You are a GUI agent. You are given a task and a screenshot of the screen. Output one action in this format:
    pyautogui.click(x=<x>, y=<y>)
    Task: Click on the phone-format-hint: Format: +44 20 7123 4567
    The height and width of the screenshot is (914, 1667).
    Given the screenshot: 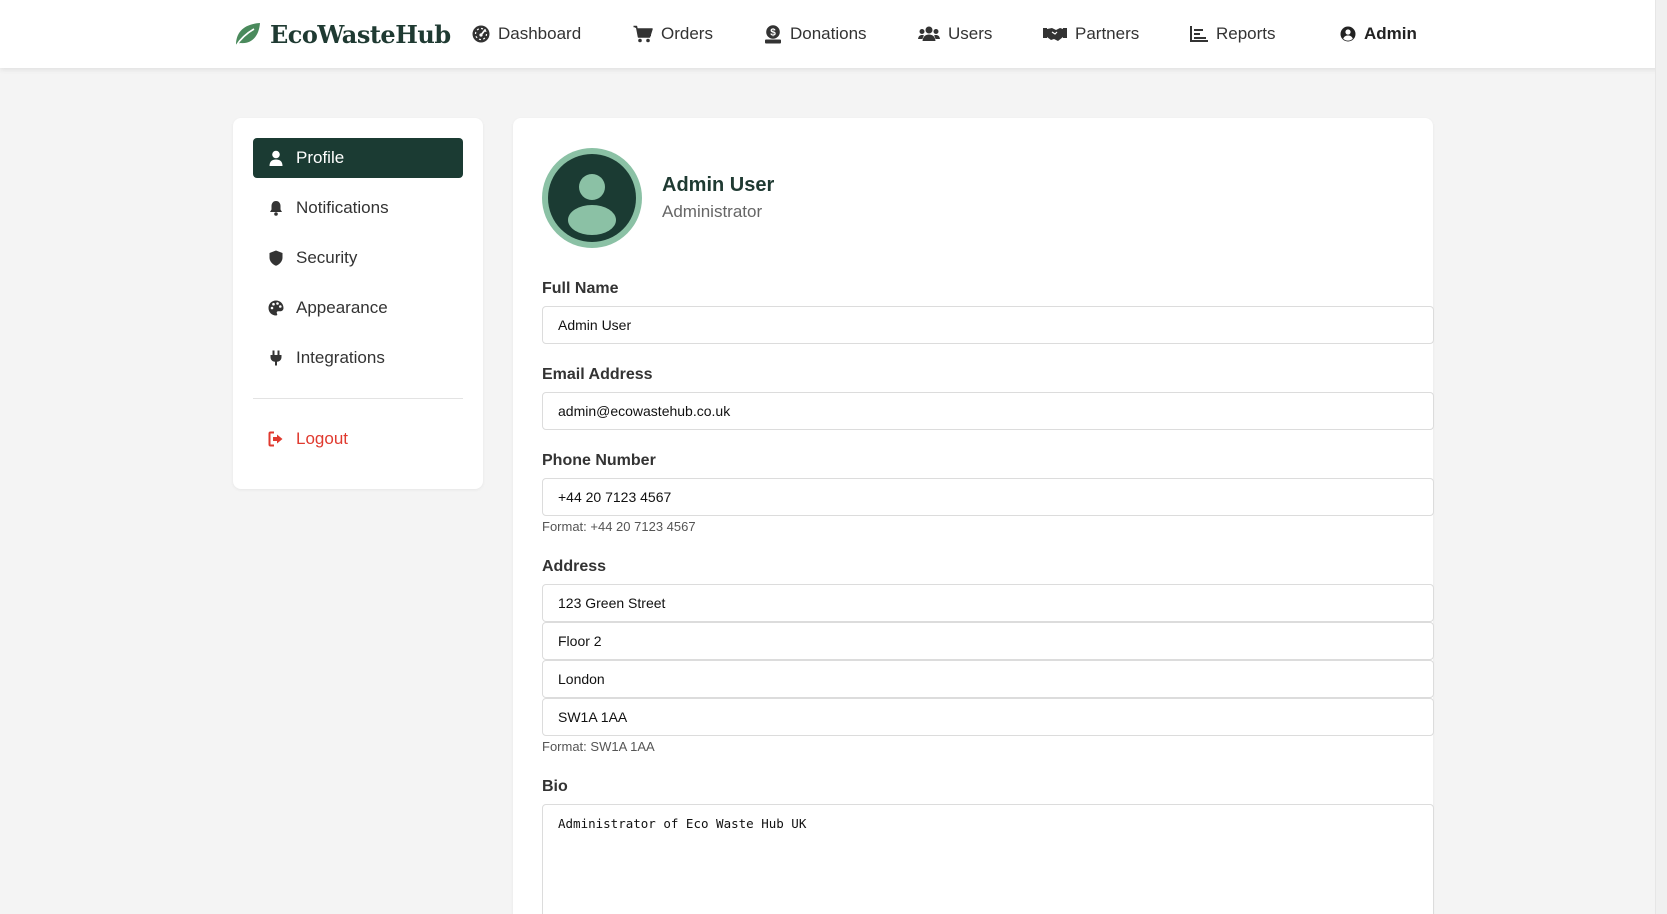 What is the action you would take?
    pyautogui.click(x=619, y=526)
    